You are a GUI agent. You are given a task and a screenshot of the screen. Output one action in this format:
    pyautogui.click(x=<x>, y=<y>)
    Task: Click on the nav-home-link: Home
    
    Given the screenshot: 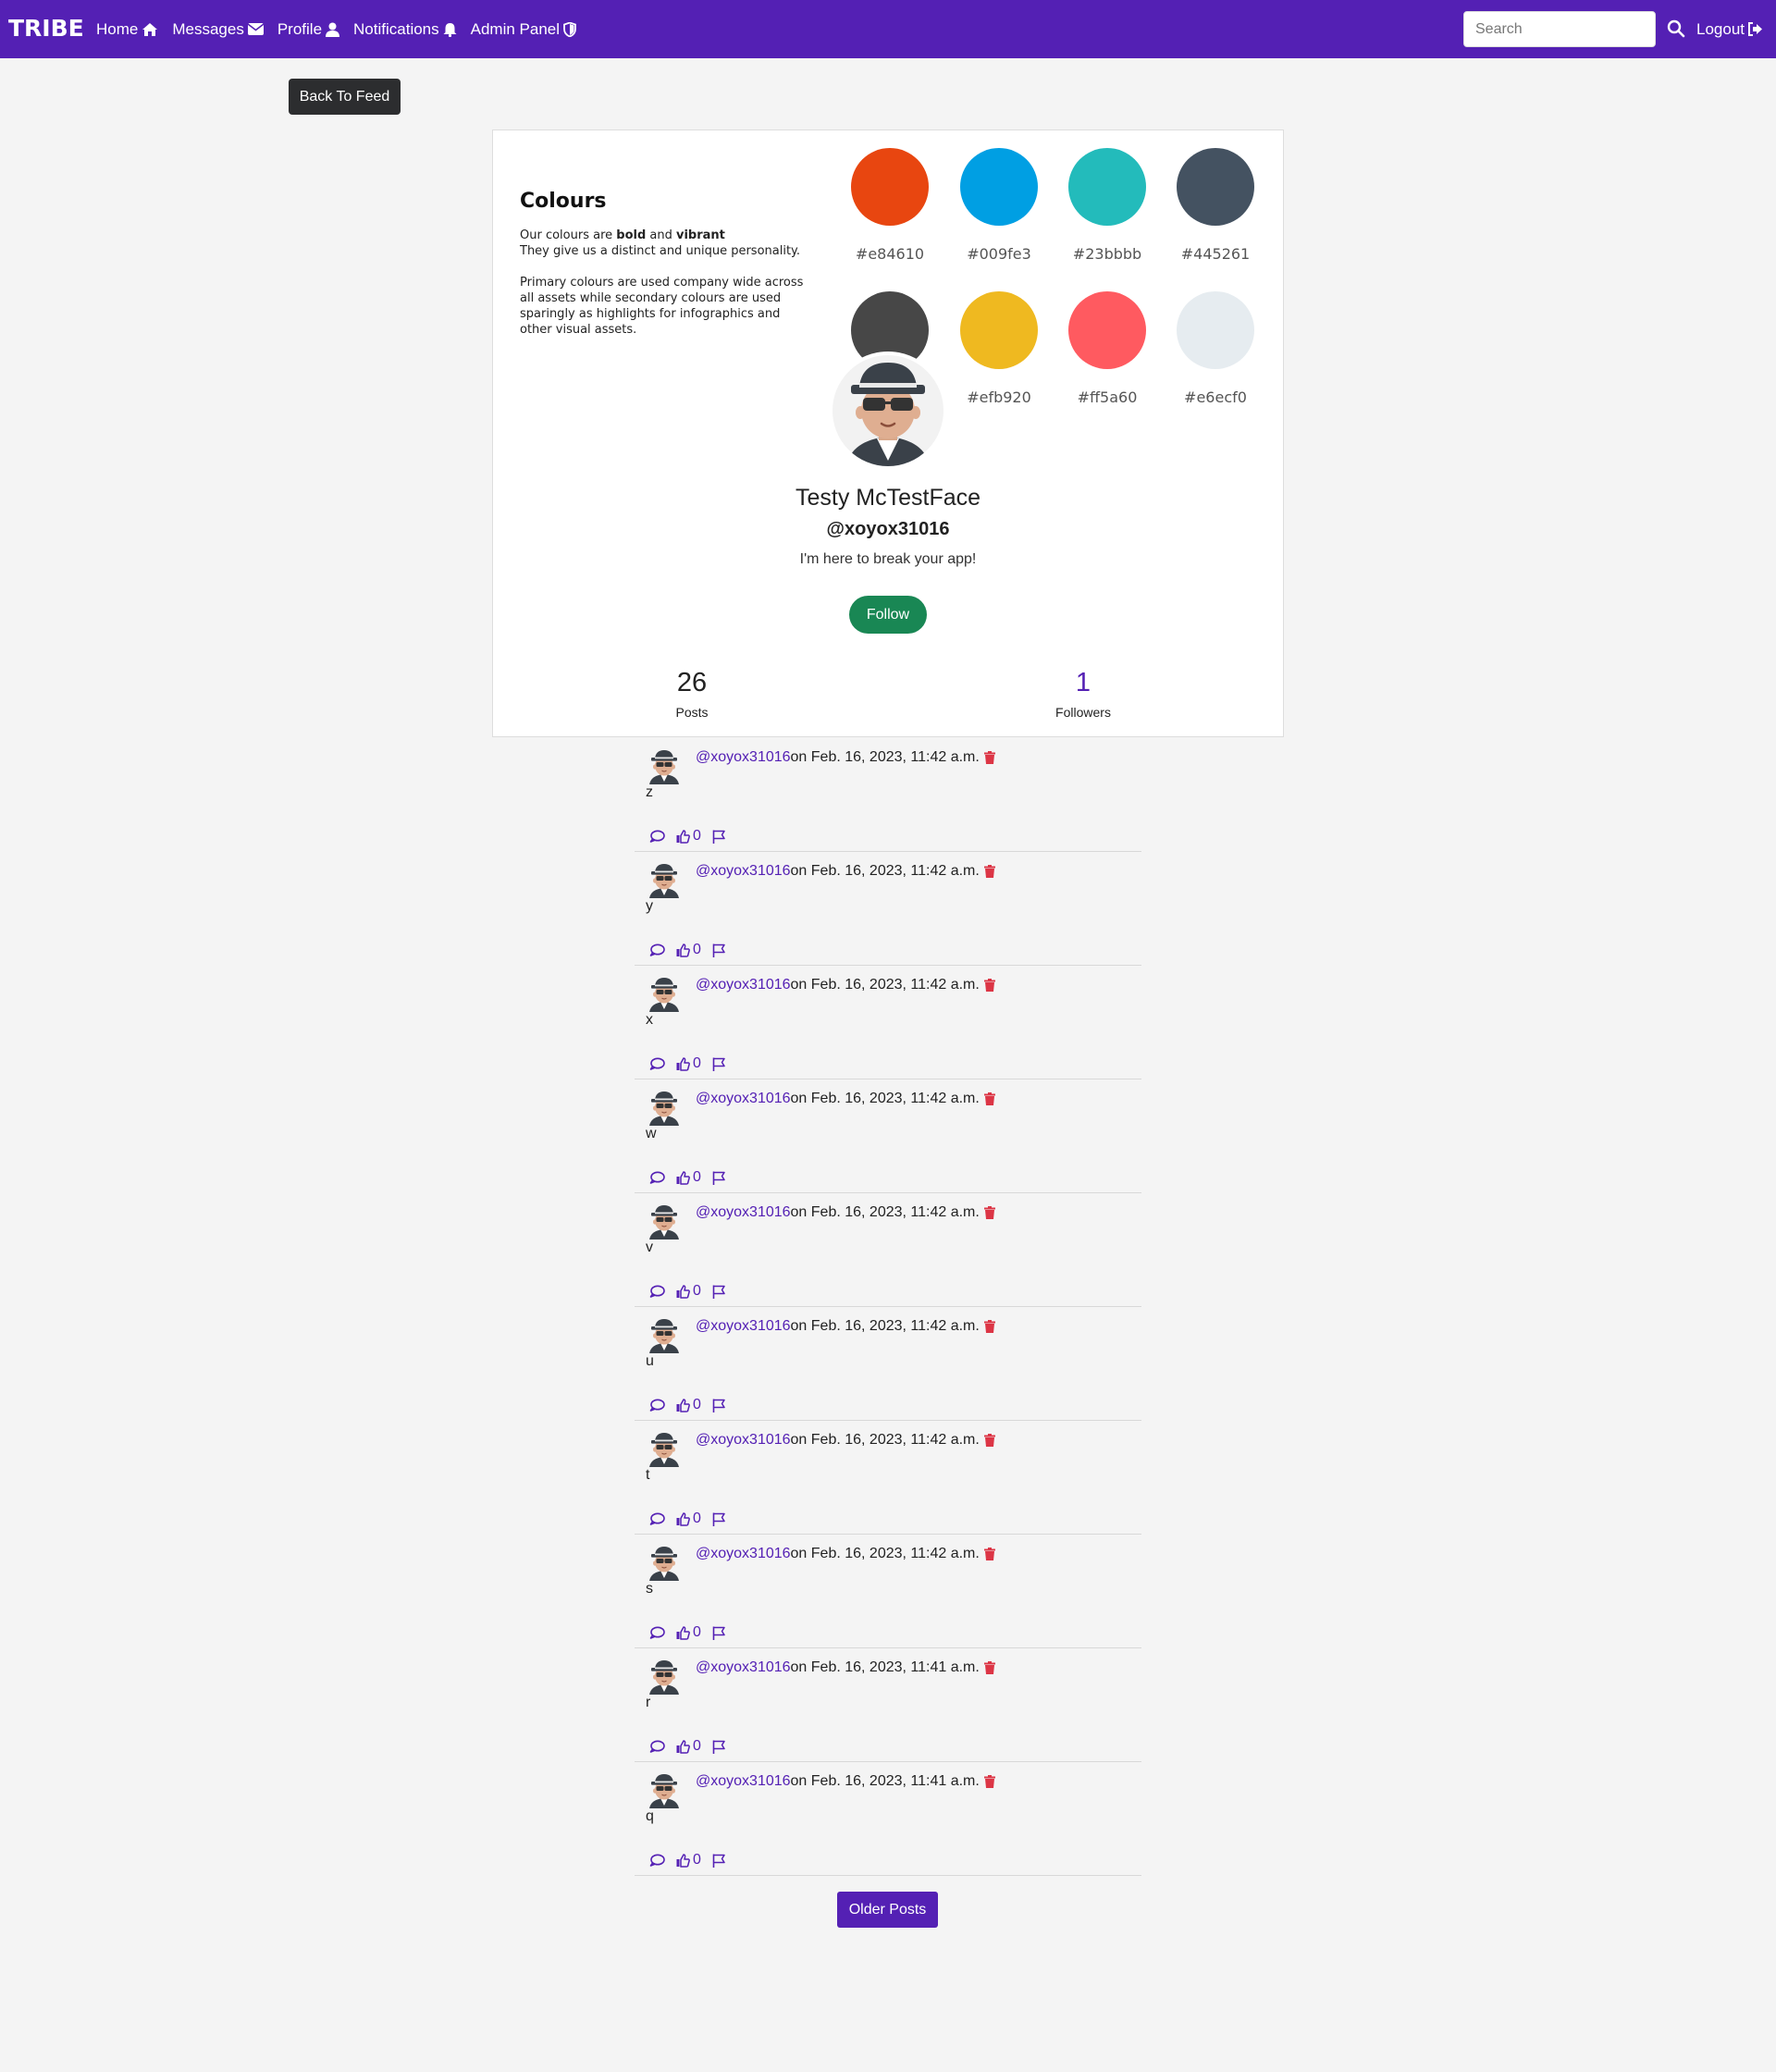 What is the action you would take?
    pyautogui.click(x=127, y=30)
    